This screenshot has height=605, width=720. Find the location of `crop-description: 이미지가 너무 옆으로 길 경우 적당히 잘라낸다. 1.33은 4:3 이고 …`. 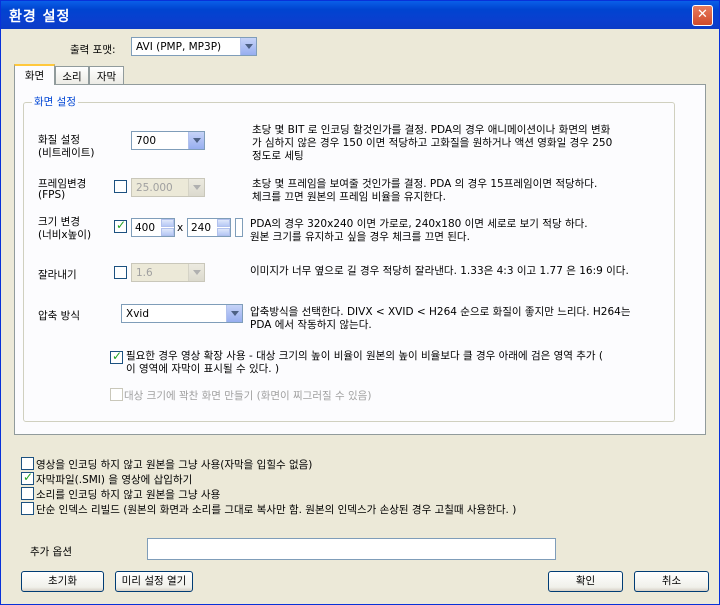

crop-description: 이미지가 너무 옆으로 길 경우 적당히 잘라낸다. 1.33은 4:3 이고 … is located at coordinates (439, 271).